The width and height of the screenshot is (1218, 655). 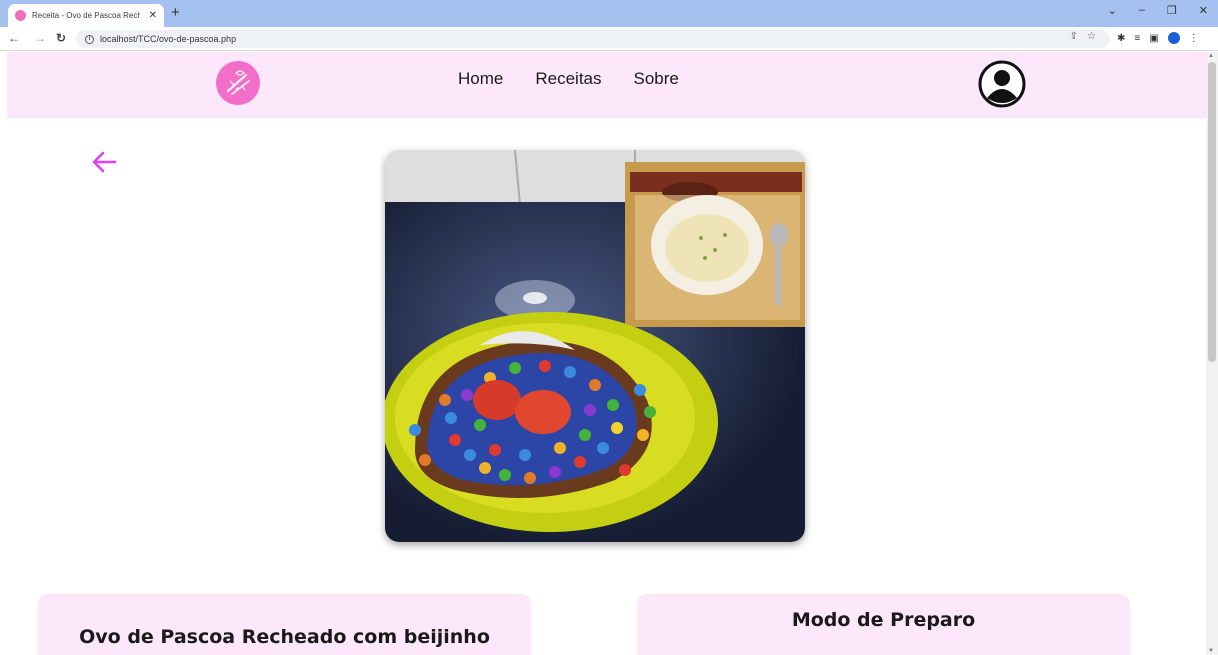 What do you see at coordinates (284, 624) in the screenshot?
I see `recipe-title-card: Ovo de Pascoa Recheado com beijinho` at bounding box center [284, 624].